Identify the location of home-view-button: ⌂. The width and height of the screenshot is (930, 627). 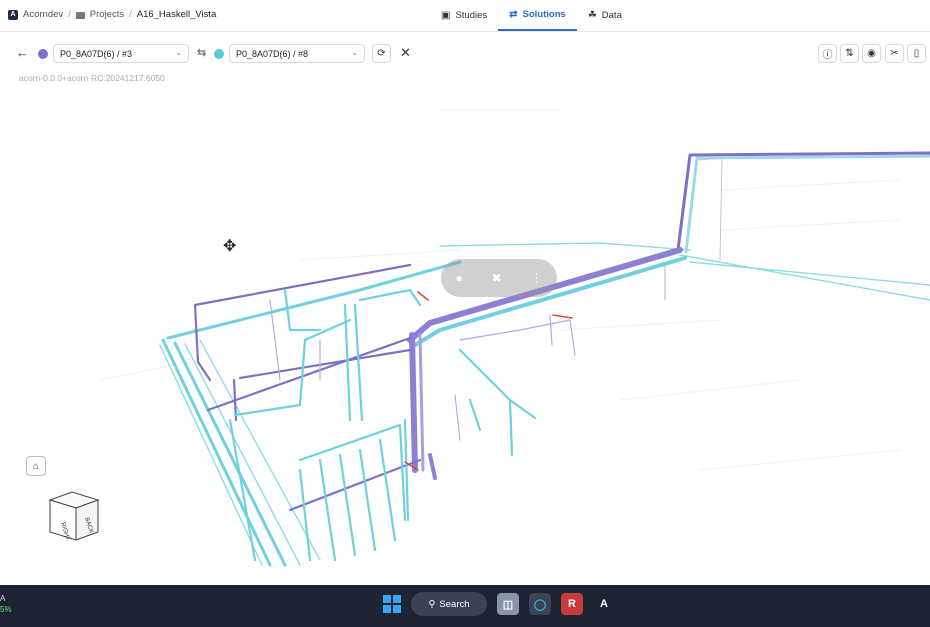
(36, 466).